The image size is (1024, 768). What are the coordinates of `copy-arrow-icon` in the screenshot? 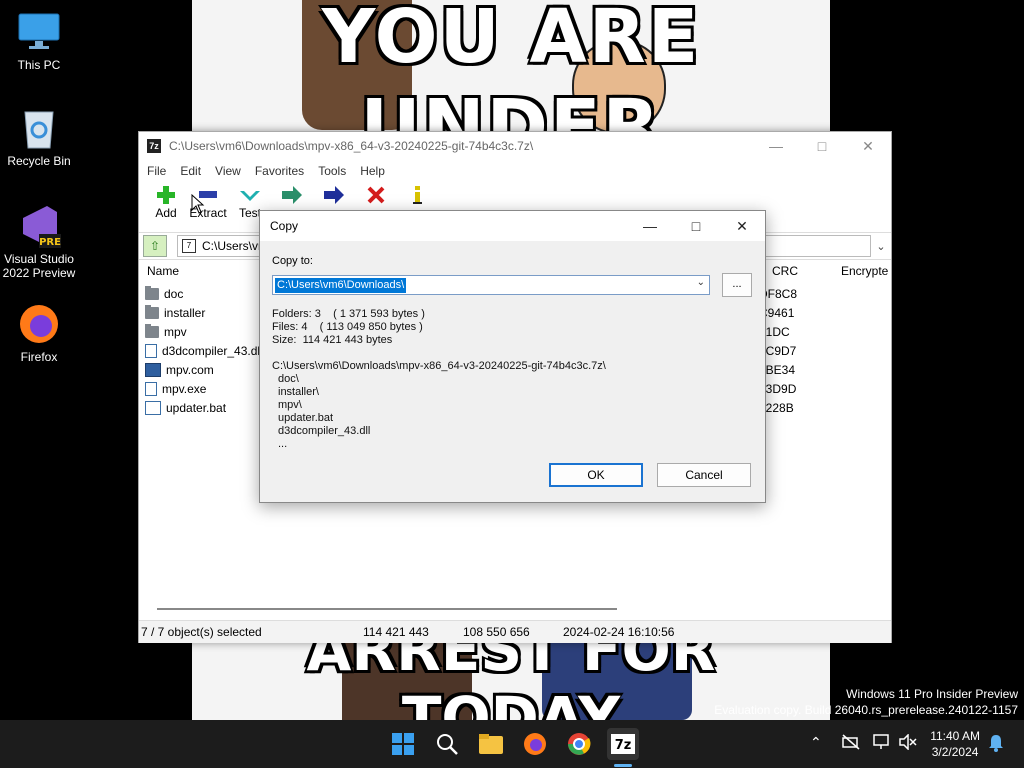 It's located at (292, 195).